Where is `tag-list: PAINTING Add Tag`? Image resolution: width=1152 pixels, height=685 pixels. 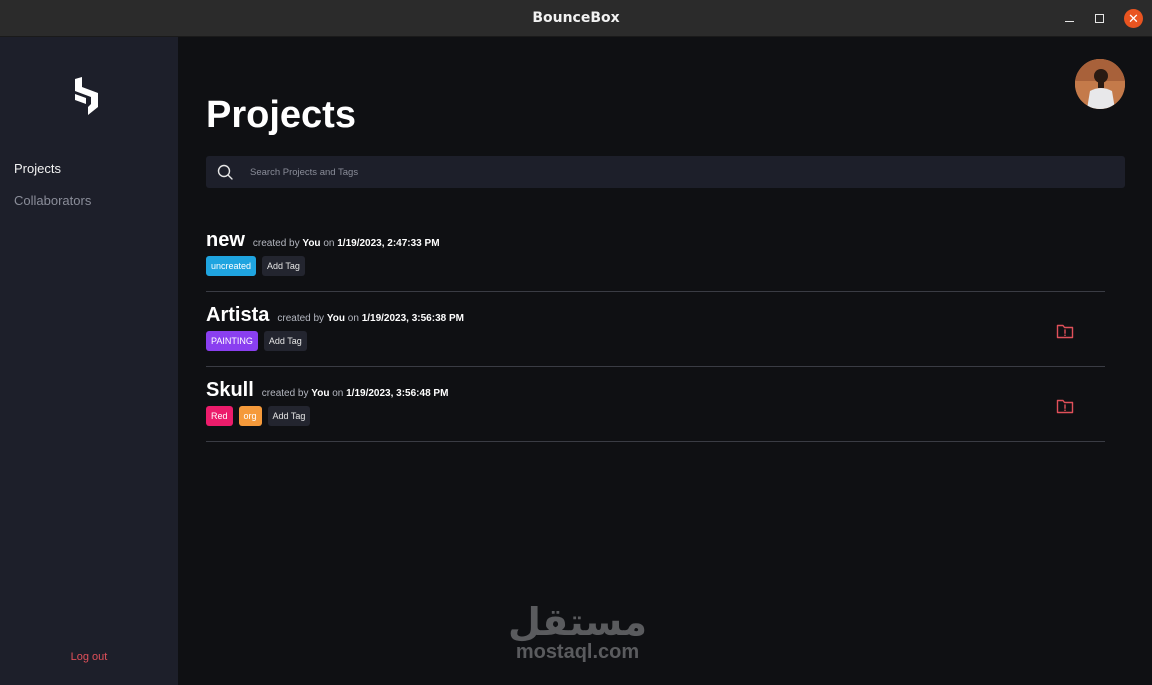
tag-list: PAINTING Add Tag is located at coordinates (256, 341).